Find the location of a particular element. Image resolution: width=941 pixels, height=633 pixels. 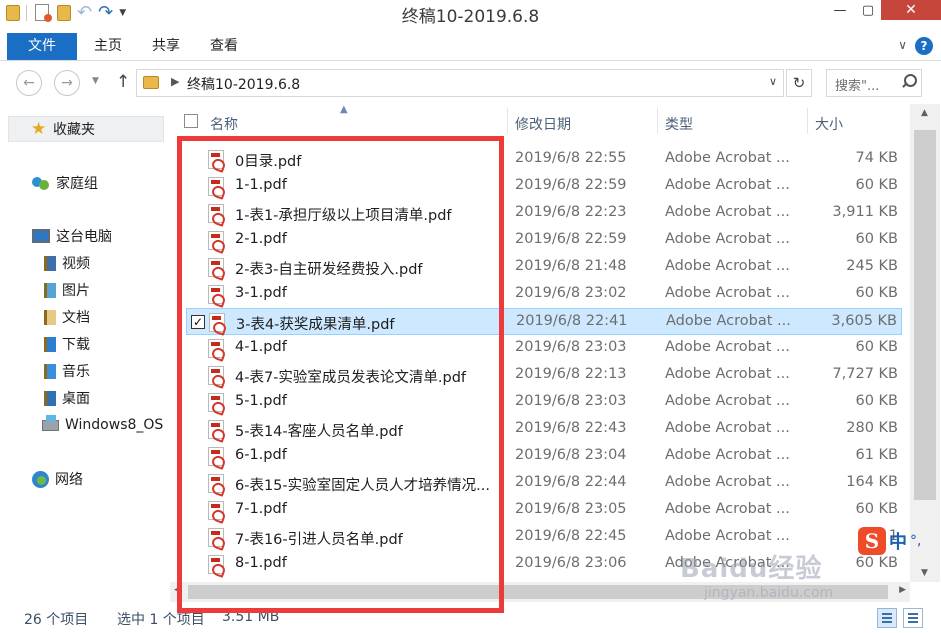

file-name: 1-表1-承担厅级以上项目清单.pdf is located at coordinates (367, 214).